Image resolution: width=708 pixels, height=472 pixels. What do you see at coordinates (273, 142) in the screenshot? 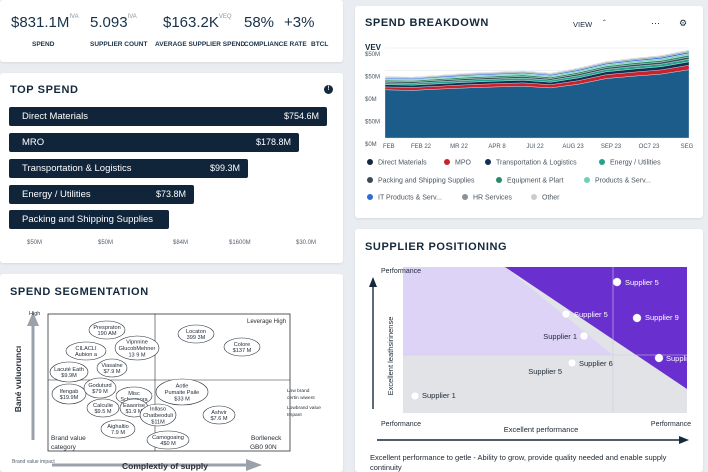
I see `bar-value: $178.8M` at bounding box center [273, 142].